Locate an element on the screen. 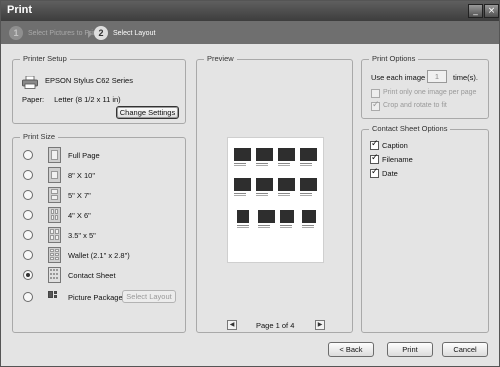  previous-page-button: ◀ is located at coordinates (232, 325).